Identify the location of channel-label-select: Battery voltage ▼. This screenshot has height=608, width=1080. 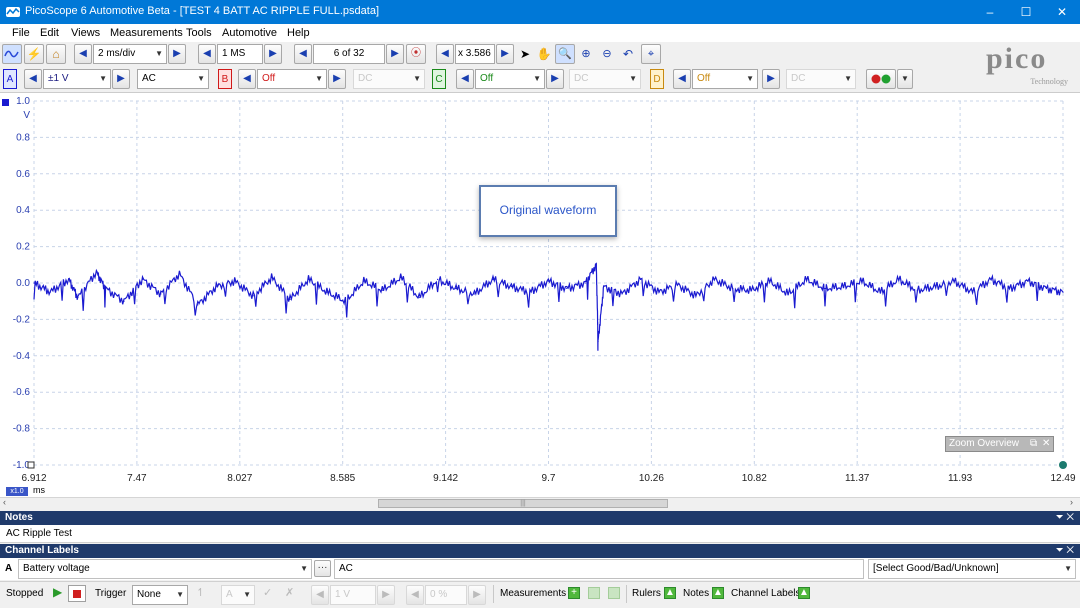
(165, 569).